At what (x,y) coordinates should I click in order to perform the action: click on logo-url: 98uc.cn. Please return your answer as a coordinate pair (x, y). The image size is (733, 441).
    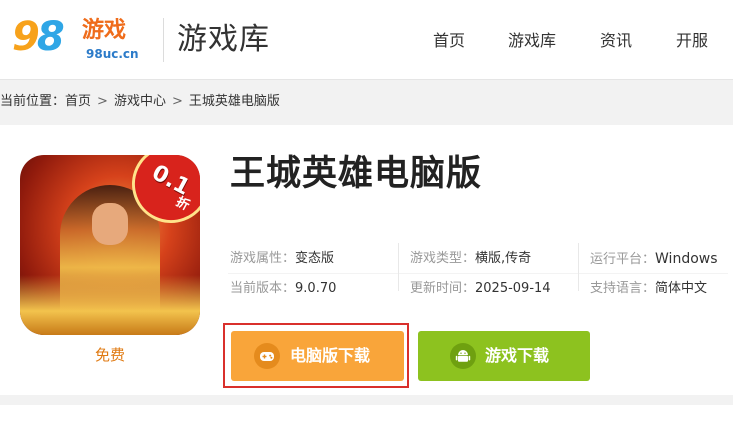
    Looking at the image, I should click on (112, 54).